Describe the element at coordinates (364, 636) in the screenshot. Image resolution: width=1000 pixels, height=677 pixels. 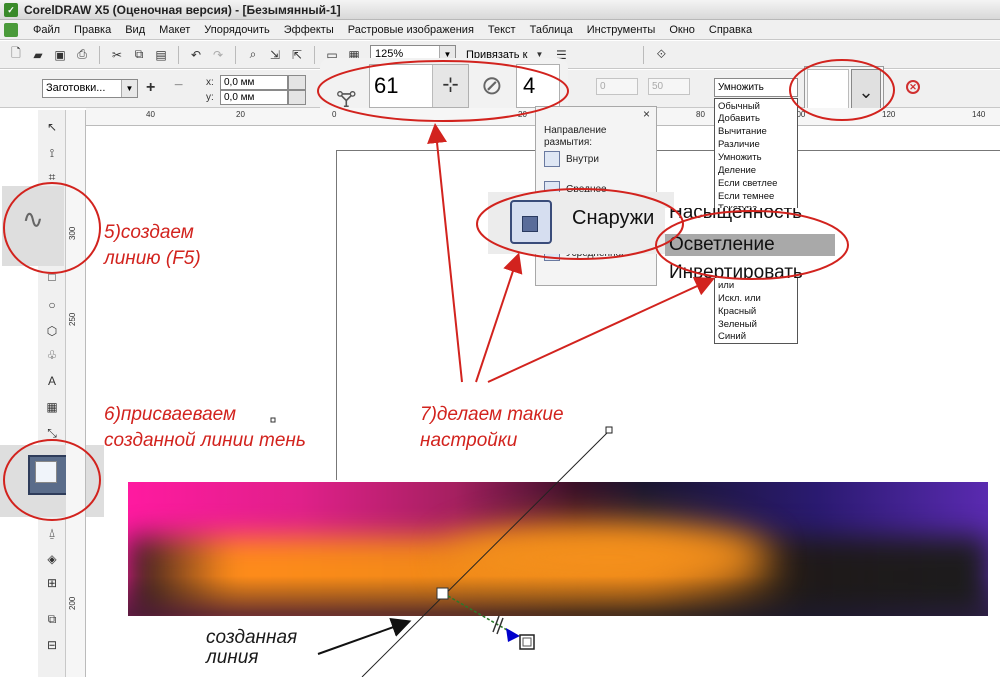
I see `created-line-pointer` at that location.